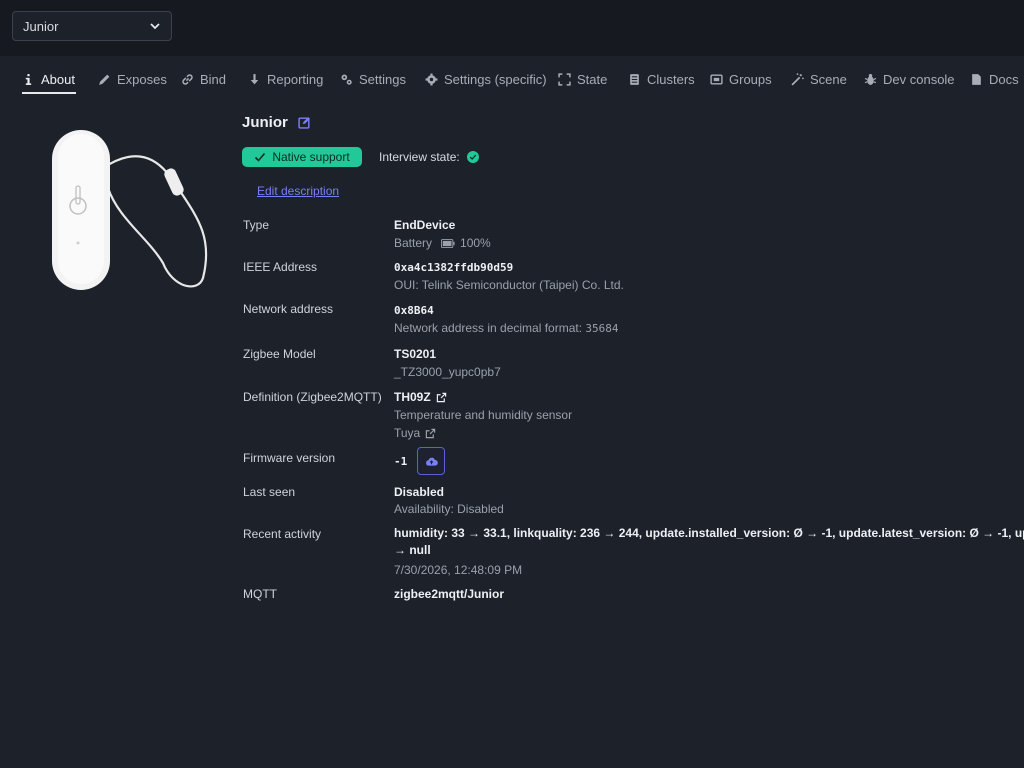 This screenshot has height=768, width=1024. Describe the element at coordinates (449, 594) in the screenshot. I see `mqtt-value: zigbee2mqtt/Junior` at that location.